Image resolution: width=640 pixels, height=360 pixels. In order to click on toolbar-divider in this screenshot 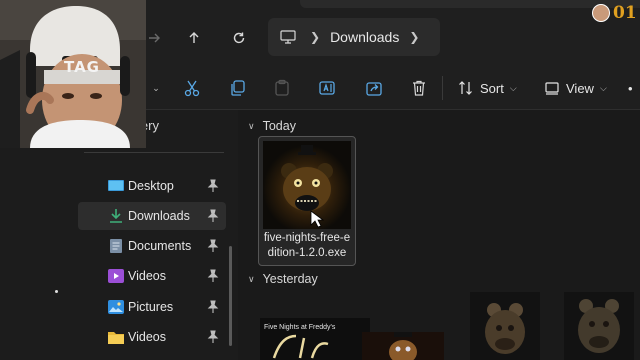, I will do `click(442, 88)`.